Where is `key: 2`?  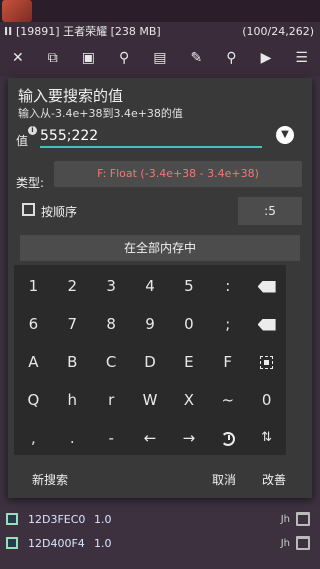 key: 2 is located at coordinates (72, 286).